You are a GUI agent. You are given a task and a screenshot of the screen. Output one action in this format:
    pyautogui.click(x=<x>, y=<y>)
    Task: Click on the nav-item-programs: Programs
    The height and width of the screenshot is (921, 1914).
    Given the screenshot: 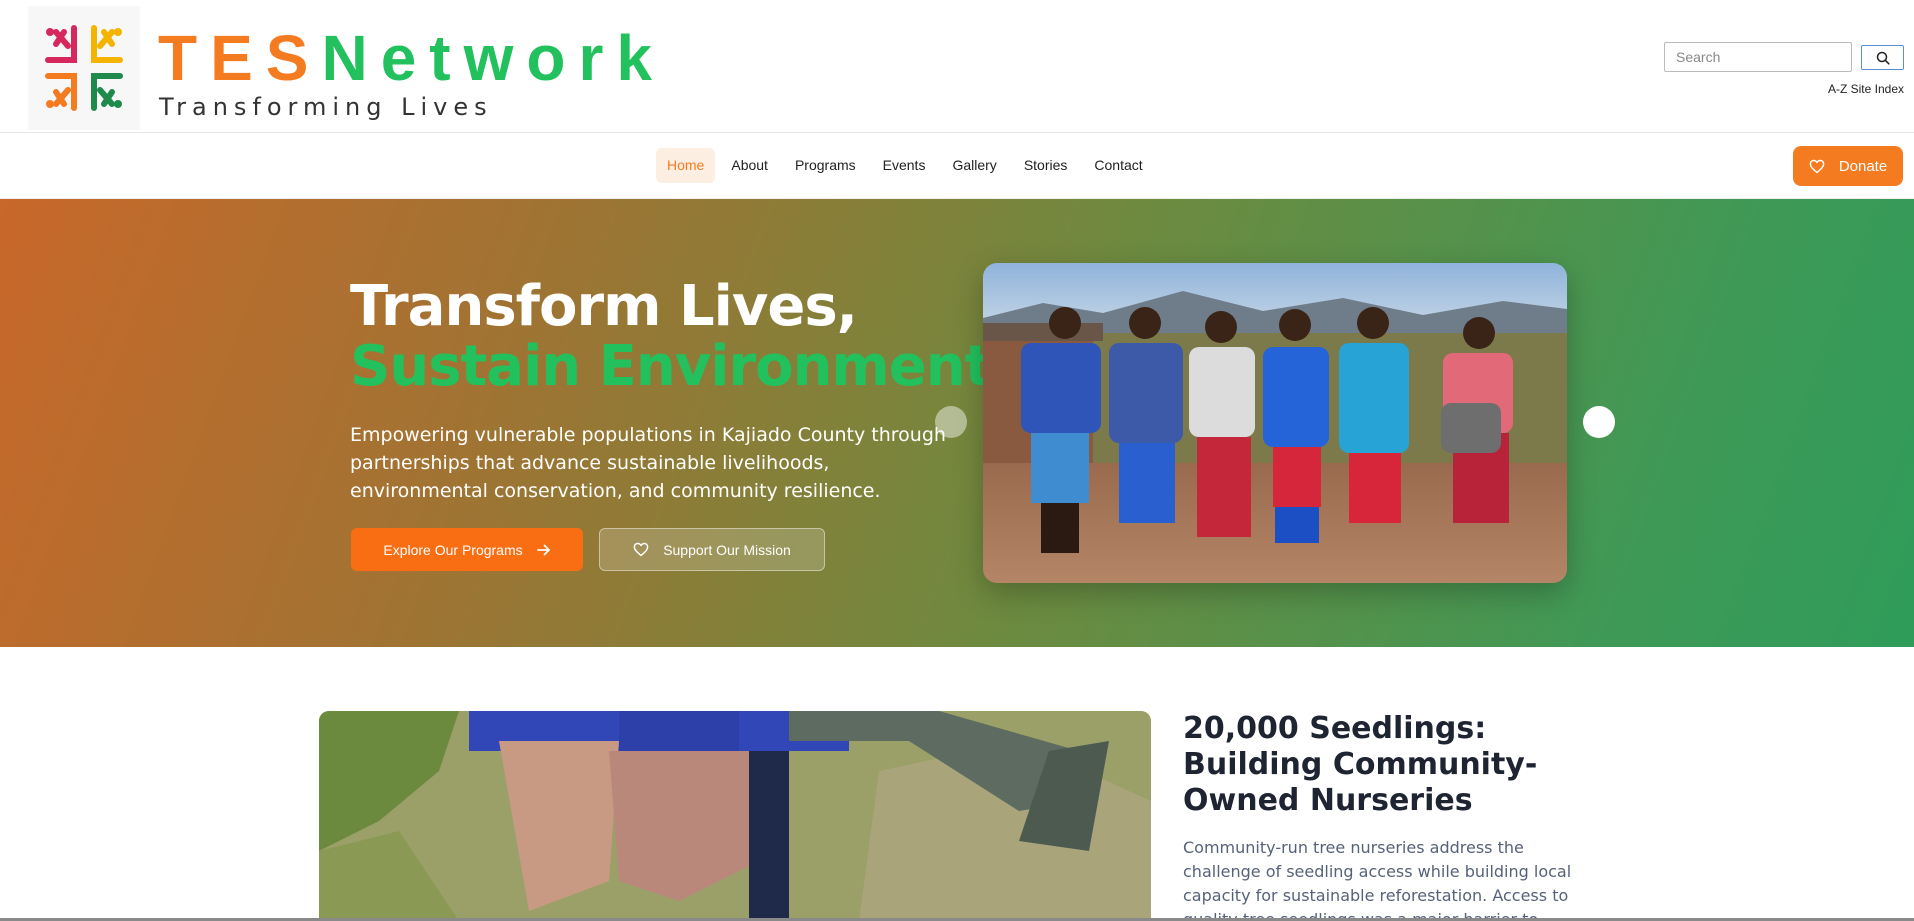 What is the action you would take?
    pyautogui.click(x=825, y=165)
    